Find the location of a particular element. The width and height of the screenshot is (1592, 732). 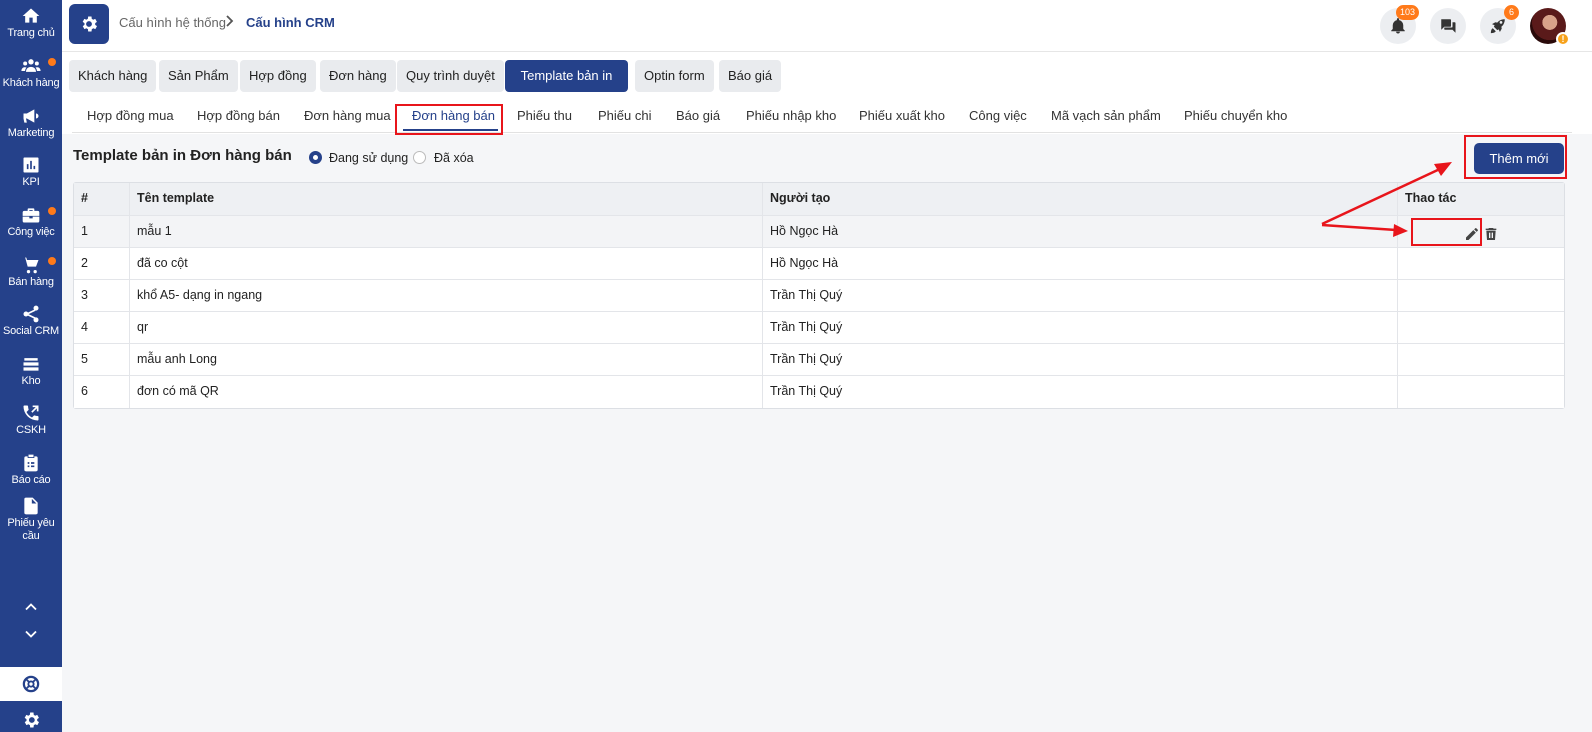

delete-icon is located at coordinates (1491, 231).